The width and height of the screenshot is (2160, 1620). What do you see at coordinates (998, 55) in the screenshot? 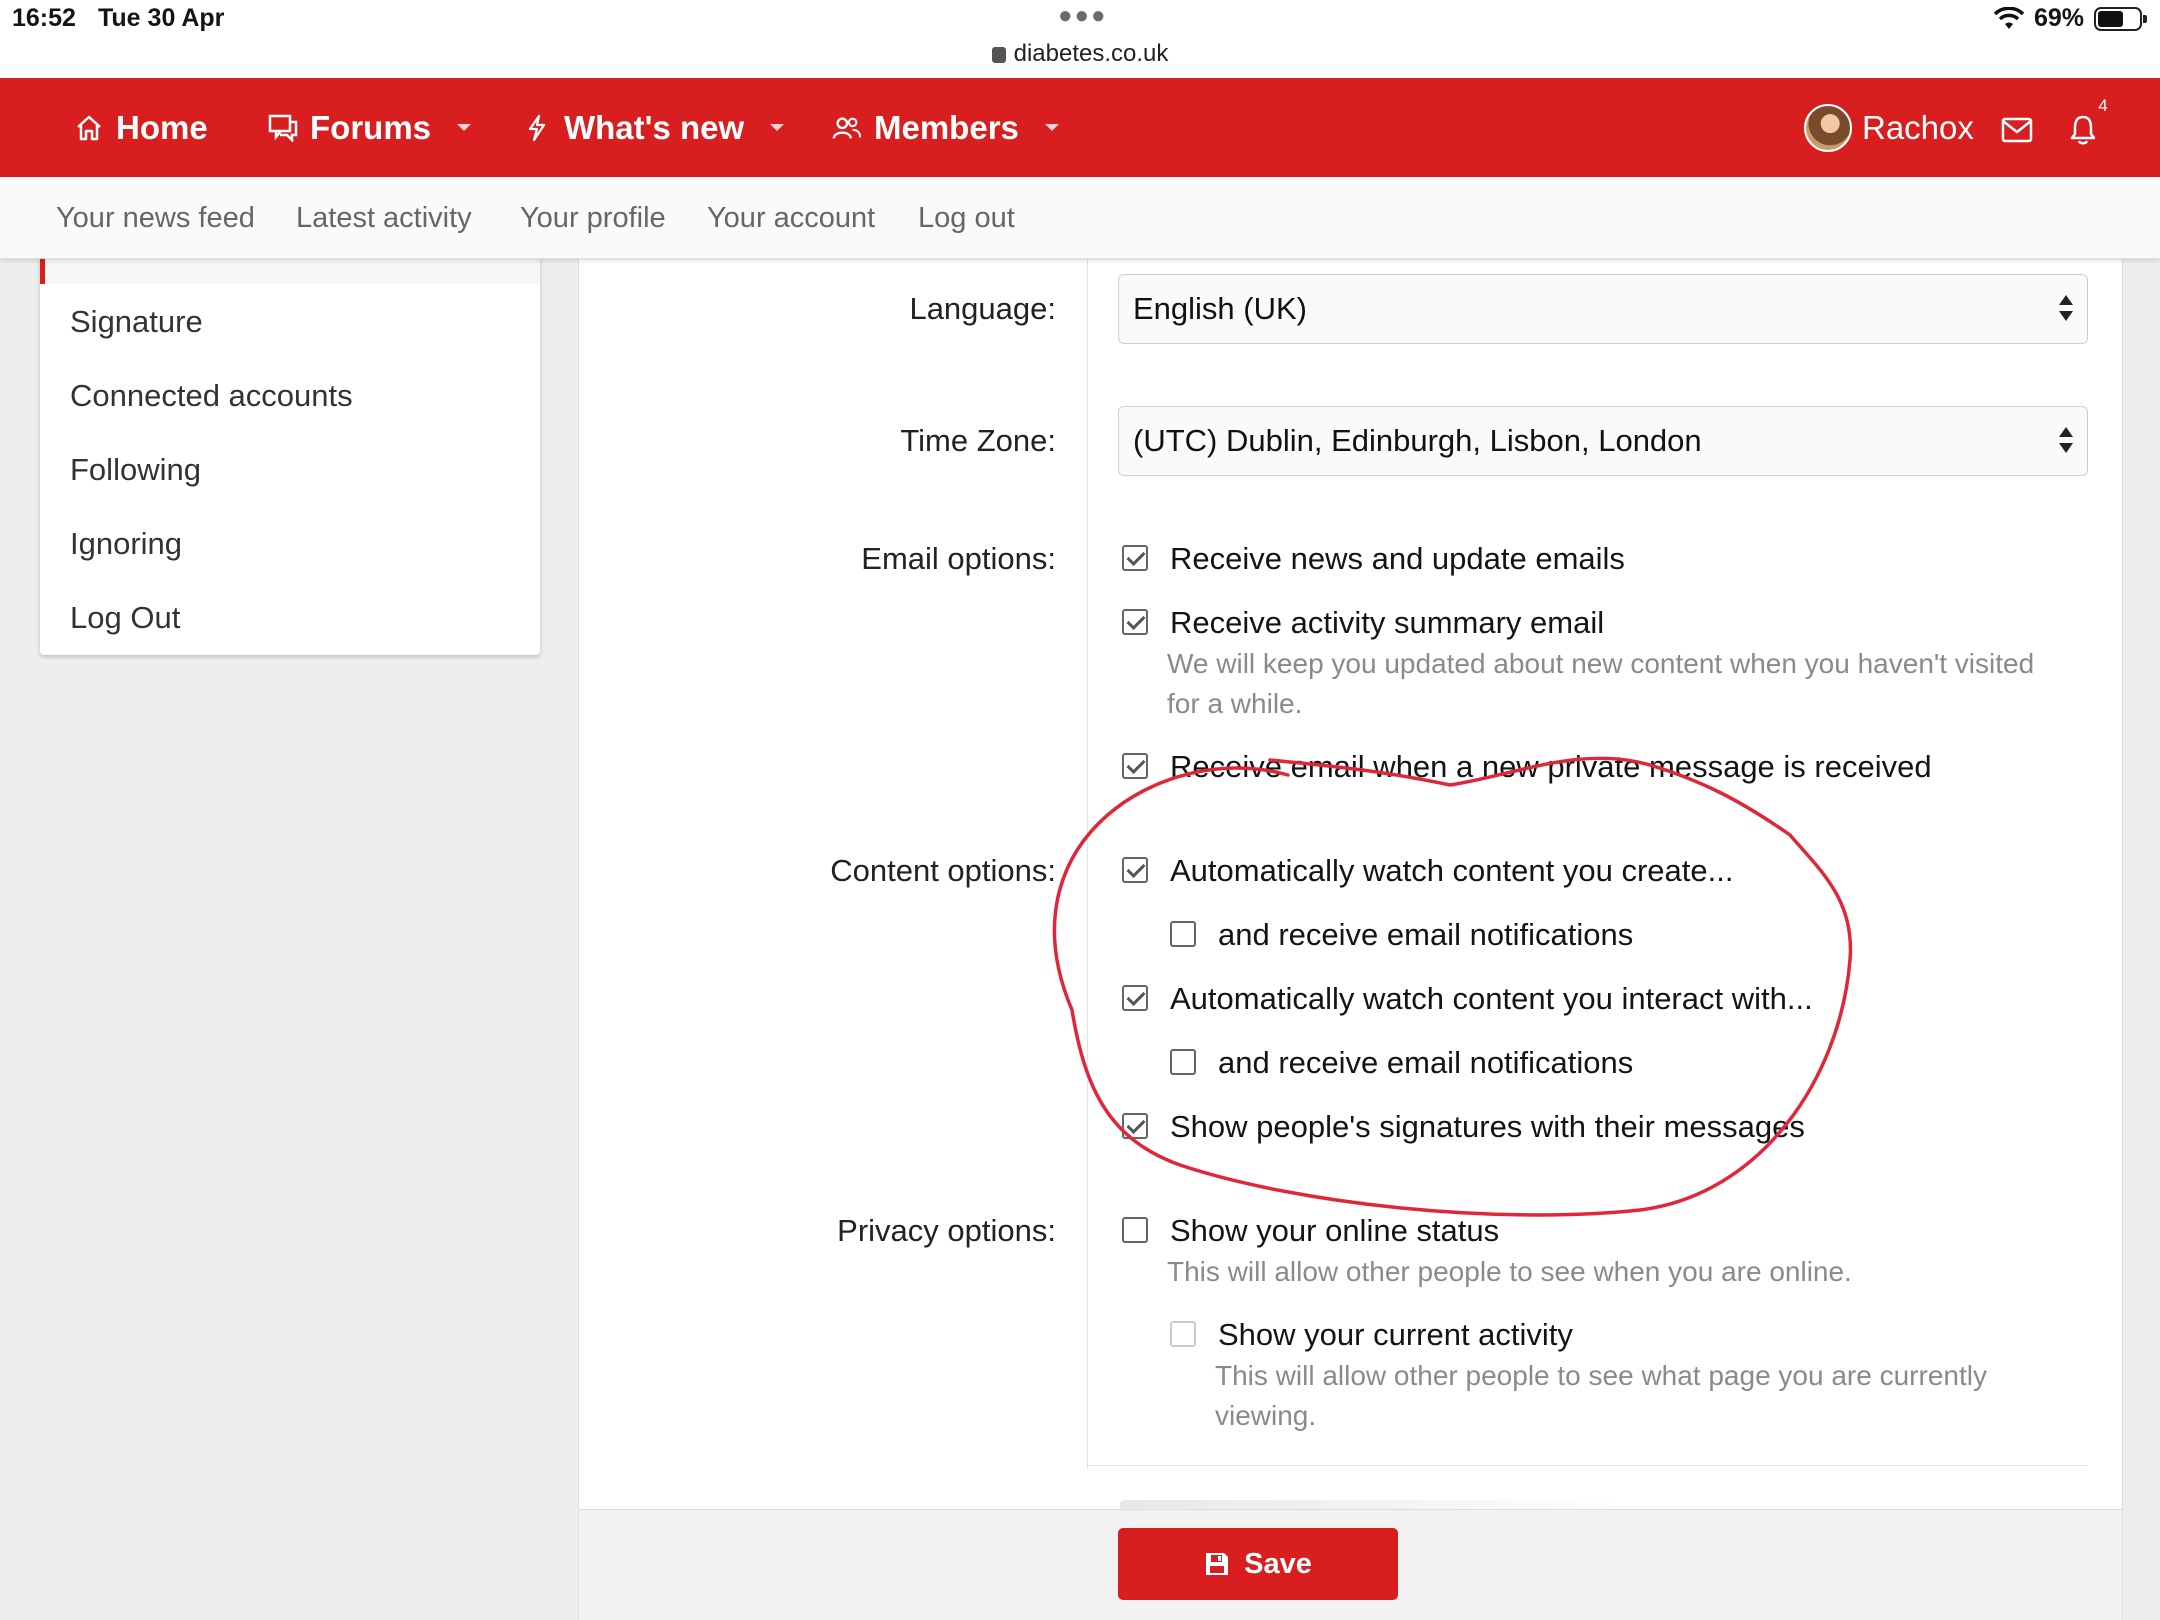
I see `lock-icon` at bounding box center [998, 55].